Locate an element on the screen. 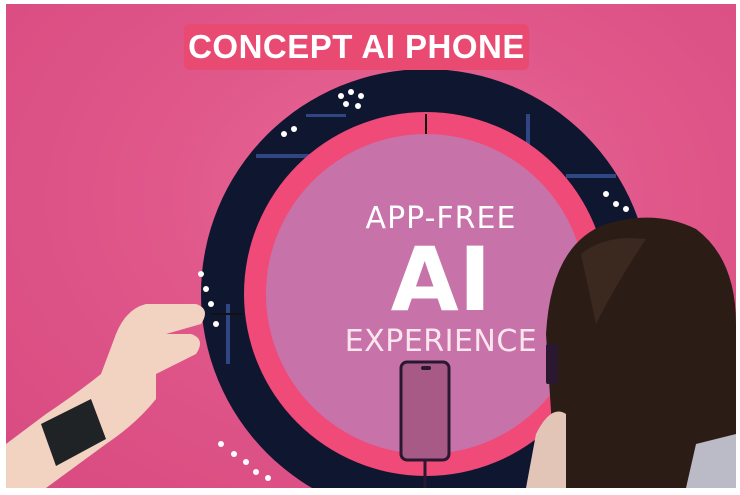 The image size is (740, 495). concept-ai-phone-banner: CONCEPT AI PHONE is located at coordinates (356, 47).